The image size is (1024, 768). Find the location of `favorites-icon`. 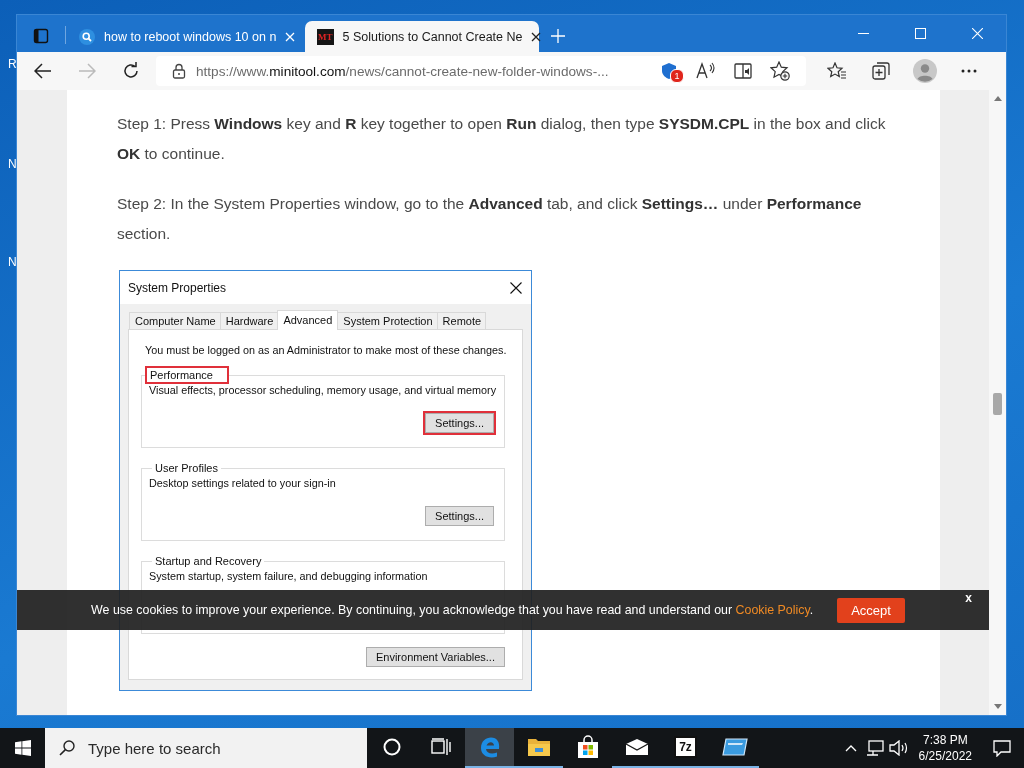

favorites-icon is located at coordinates (837, 71).